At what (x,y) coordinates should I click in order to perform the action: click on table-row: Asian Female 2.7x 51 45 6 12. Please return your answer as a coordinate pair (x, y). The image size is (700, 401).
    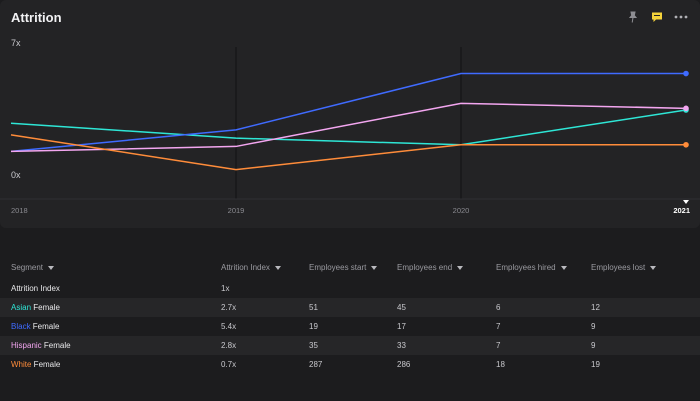
    Looking at the image, I should click on (350, 307).